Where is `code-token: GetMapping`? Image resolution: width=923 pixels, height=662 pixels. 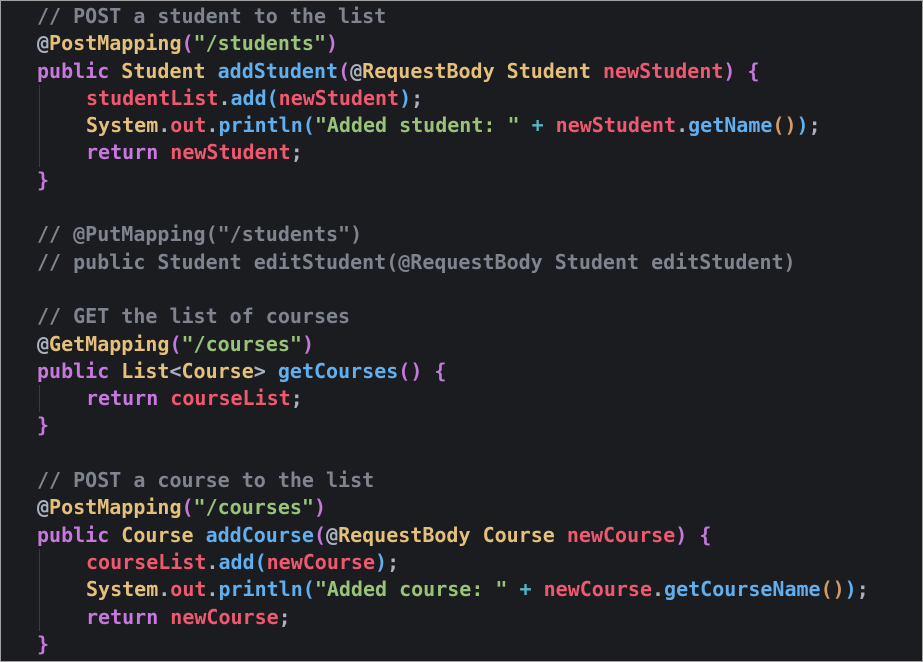
code-token: GetMapping is located at coordinates (109, 343).